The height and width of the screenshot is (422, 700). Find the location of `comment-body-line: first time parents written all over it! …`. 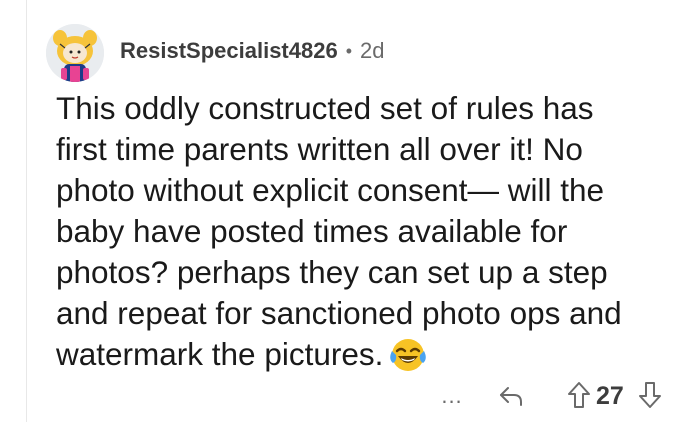

comment-body-line: first time parents written all over it! … is located at coordinates (319, 149).